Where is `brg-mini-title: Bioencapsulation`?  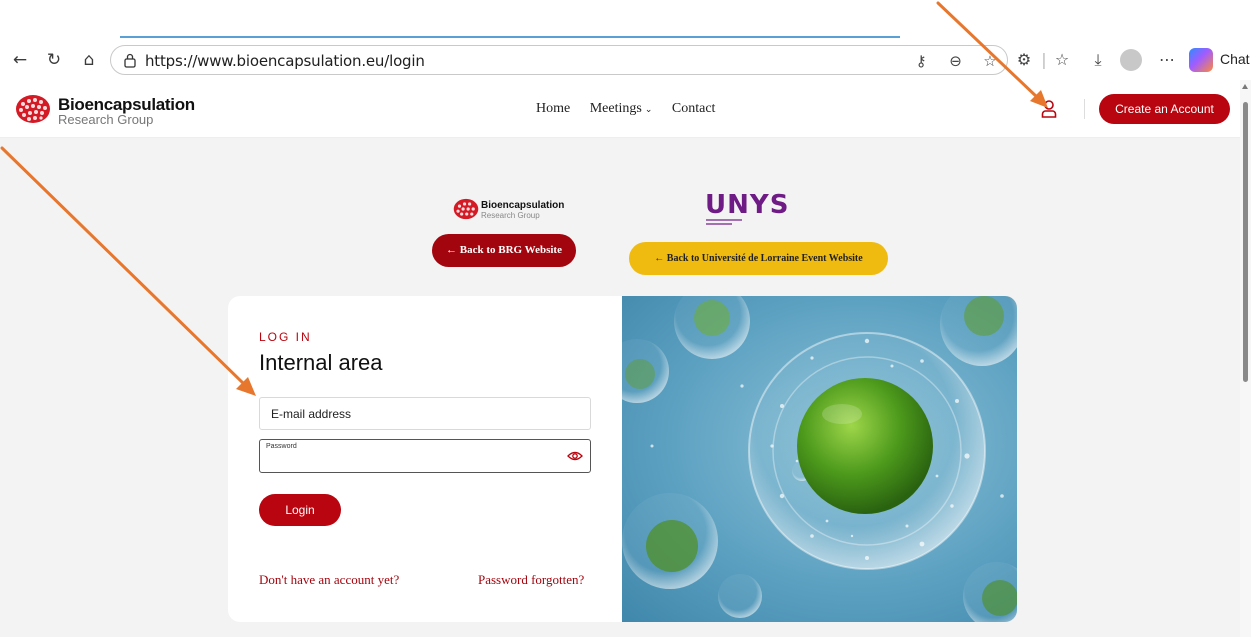 brg-mini-title: Bioencapsulation is located at coordinates (523, 205).